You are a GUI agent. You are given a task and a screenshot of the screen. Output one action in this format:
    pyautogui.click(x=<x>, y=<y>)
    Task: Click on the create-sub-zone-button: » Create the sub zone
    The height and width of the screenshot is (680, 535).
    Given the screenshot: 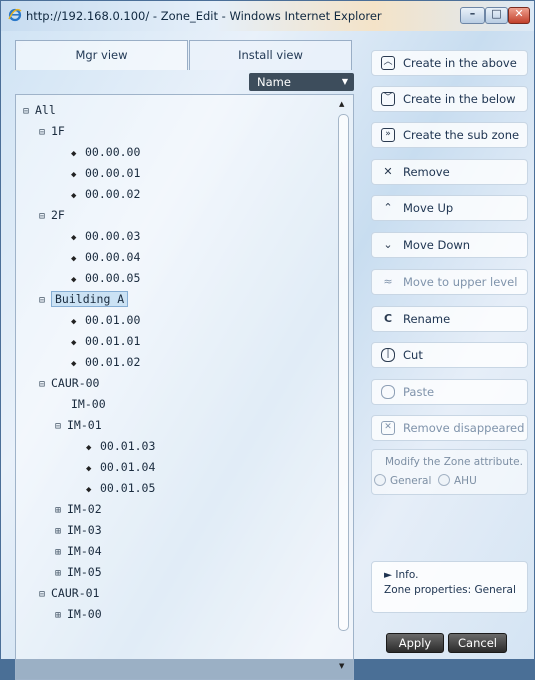 What is the action you would take?
    pyautogui.click(x=449, y=135)
    